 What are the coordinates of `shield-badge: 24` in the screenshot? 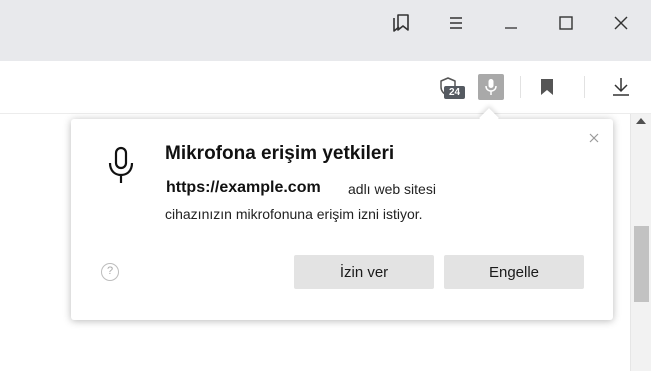 It's located at (454, 92).